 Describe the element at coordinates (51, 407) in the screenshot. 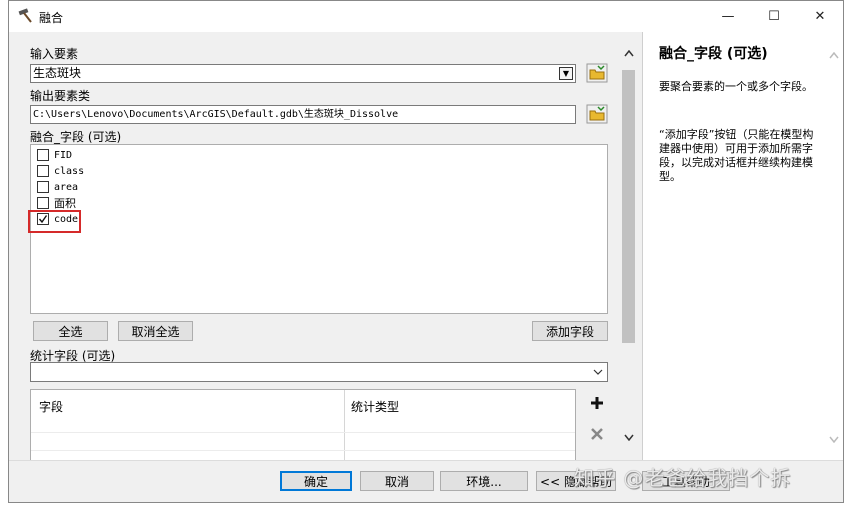

I see `column-header-field: 字段` at that location.